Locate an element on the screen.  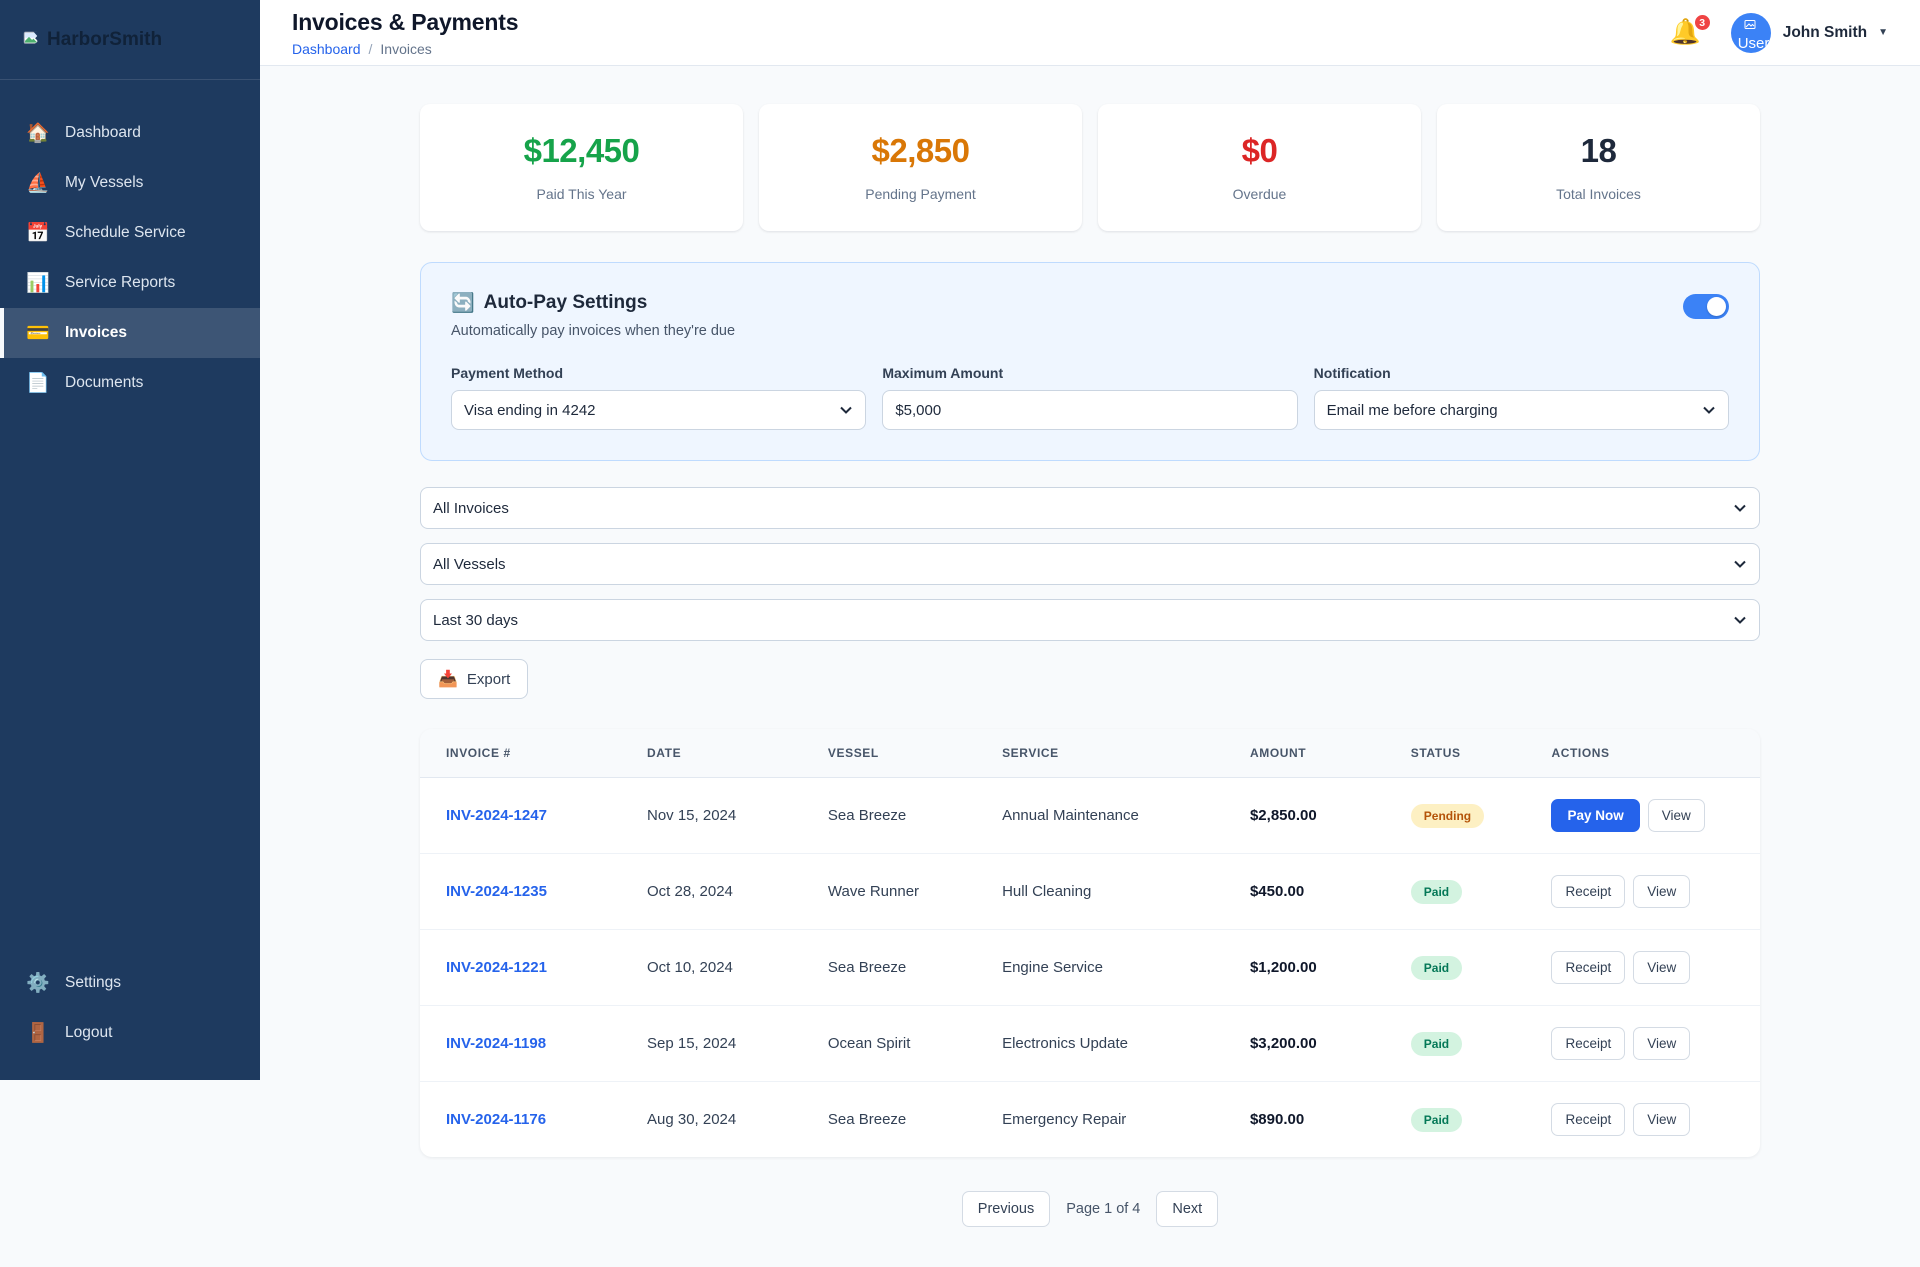
stat-label: Paid This Year is located at coordinates (581, 194).